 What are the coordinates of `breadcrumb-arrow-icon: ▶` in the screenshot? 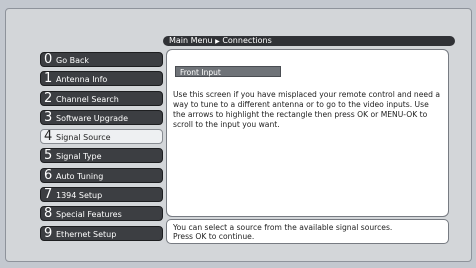 It's located at (217, 41).